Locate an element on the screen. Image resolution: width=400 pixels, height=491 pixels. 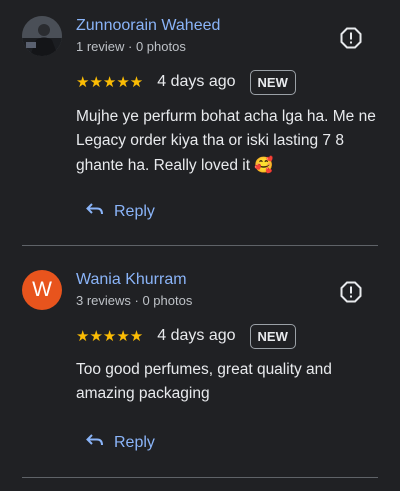
avatar: W is located at coordinates (42, 290).